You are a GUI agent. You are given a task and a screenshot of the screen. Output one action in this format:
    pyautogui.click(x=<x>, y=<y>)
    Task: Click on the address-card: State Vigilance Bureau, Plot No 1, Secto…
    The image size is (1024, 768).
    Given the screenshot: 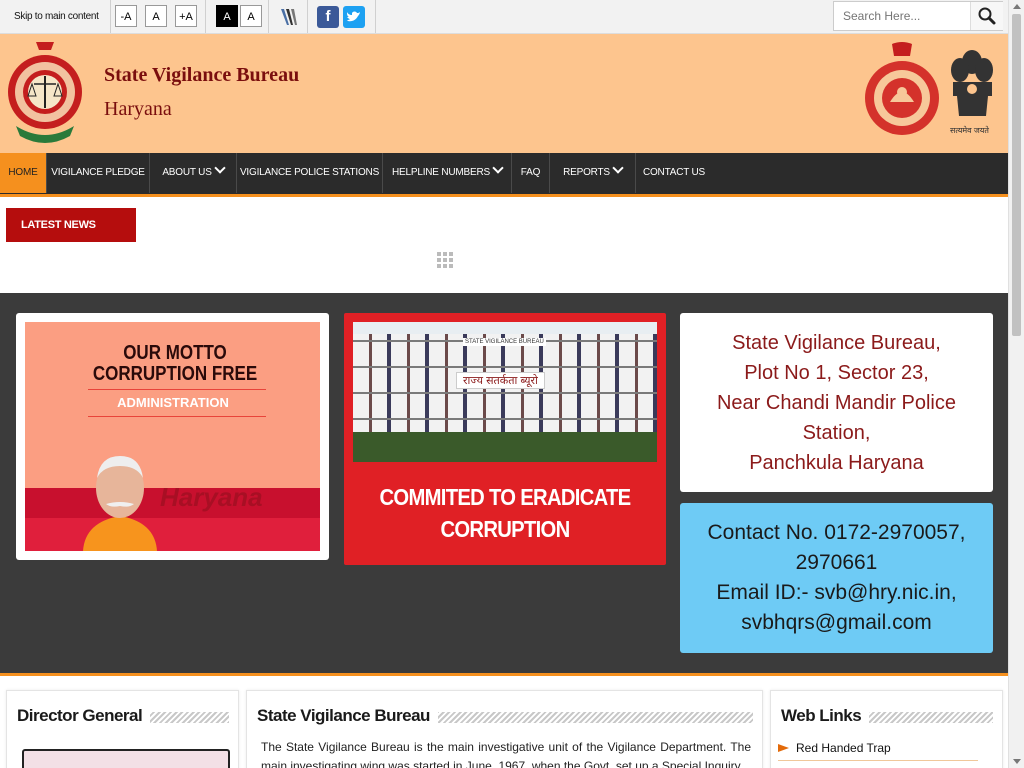 What is the action you would take?
    pyautogui.click(x=836, y=402)
    